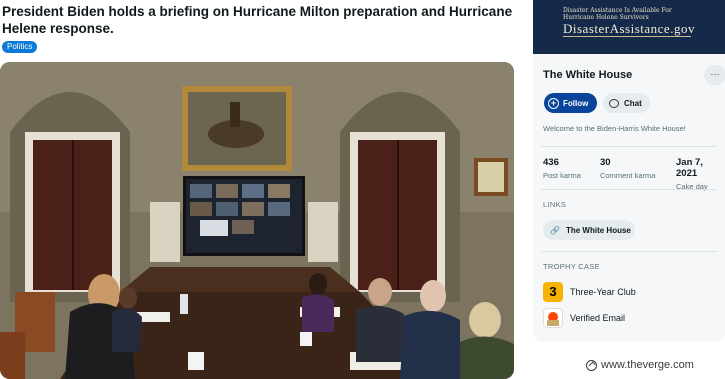 This screenshot has height=379, width=725. I want to click on trophy-label: Three-Year Club, so click(603, 292).